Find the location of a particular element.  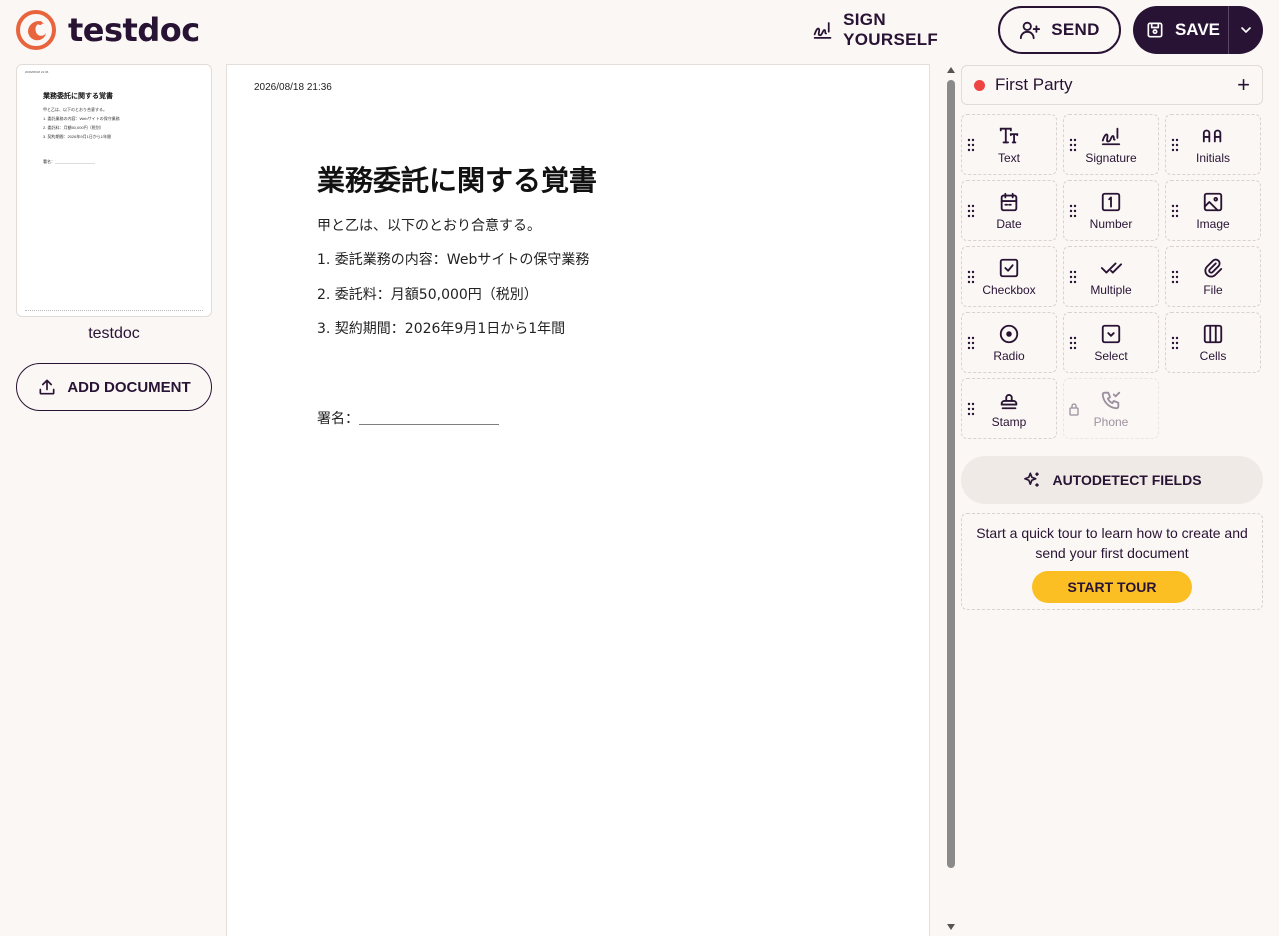

text-icon is located at coordinates (1009, 135).